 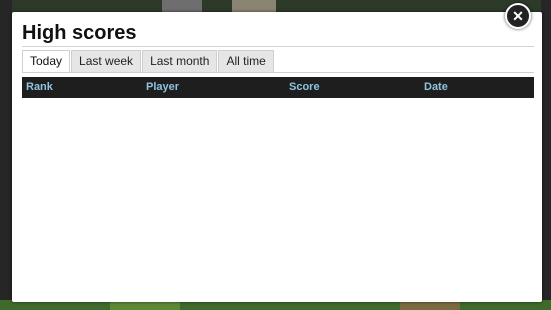 What do you see at coordinates (278, 87) in the screenshot?
I see `scores-table-header: Rank Player Score Date` at bounding box center [278, 87].